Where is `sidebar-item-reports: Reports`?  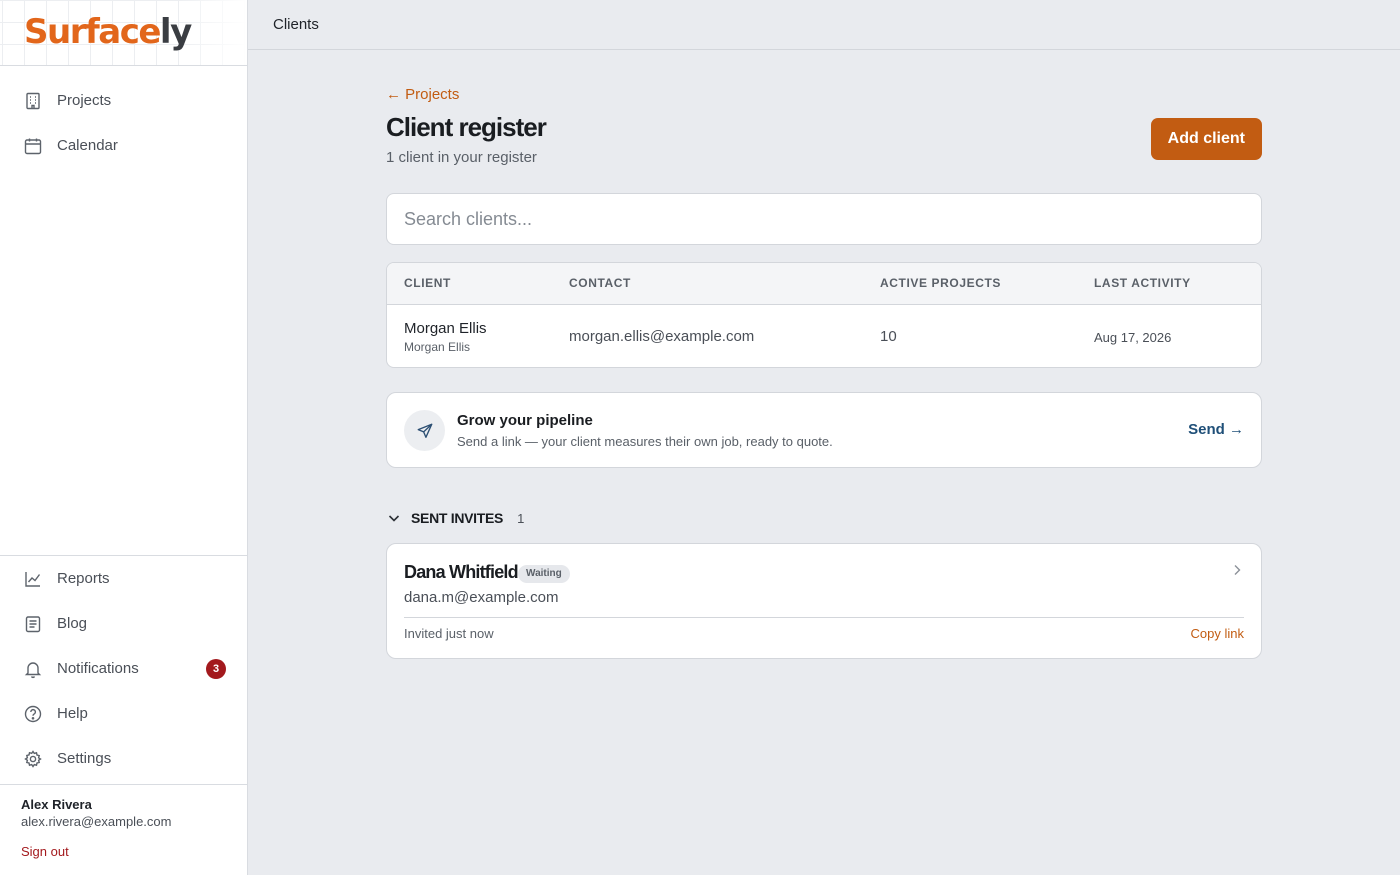 sidebar-item-reports: Reports is located at coordinates (123, 578).